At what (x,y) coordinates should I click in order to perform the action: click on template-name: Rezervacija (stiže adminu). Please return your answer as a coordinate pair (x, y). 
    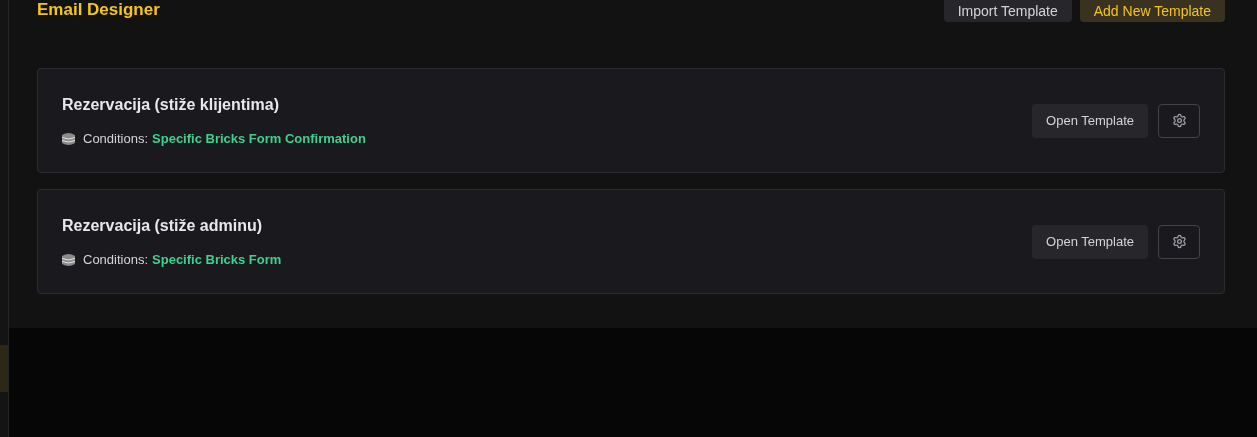
    Looking at the image, I should click on (163, 225).